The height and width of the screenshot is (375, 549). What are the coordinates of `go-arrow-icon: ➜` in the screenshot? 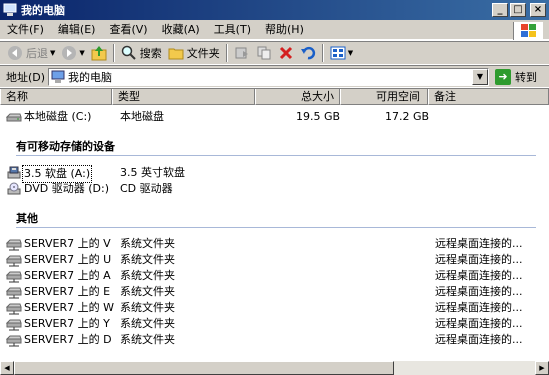 It's located at (503, 76).